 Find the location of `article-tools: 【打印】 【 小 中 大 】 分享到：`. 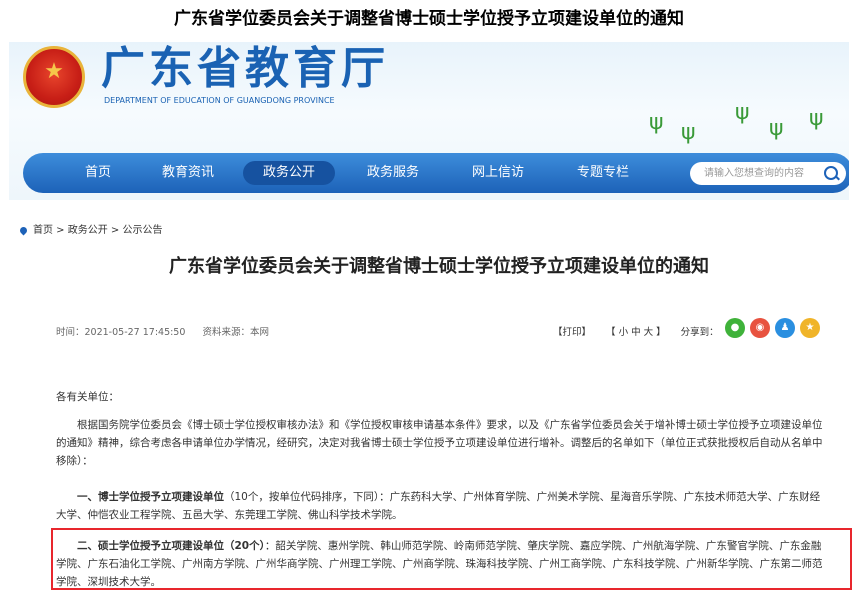

article-tools: 【打印】 【 小 中 大 】 分享到： is located at coordinates (642, 331).